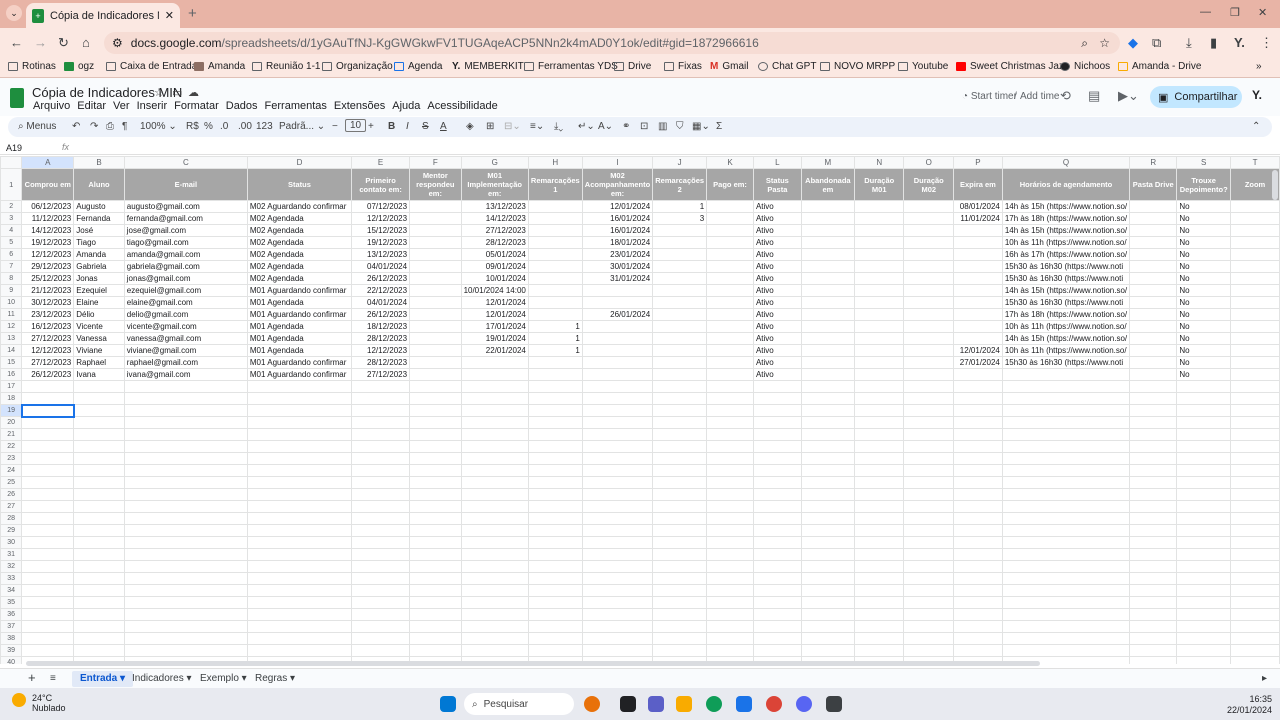 This screenshot has width=1280, height=720. I want to click on redo-icon: ↷, so click(94, 126).